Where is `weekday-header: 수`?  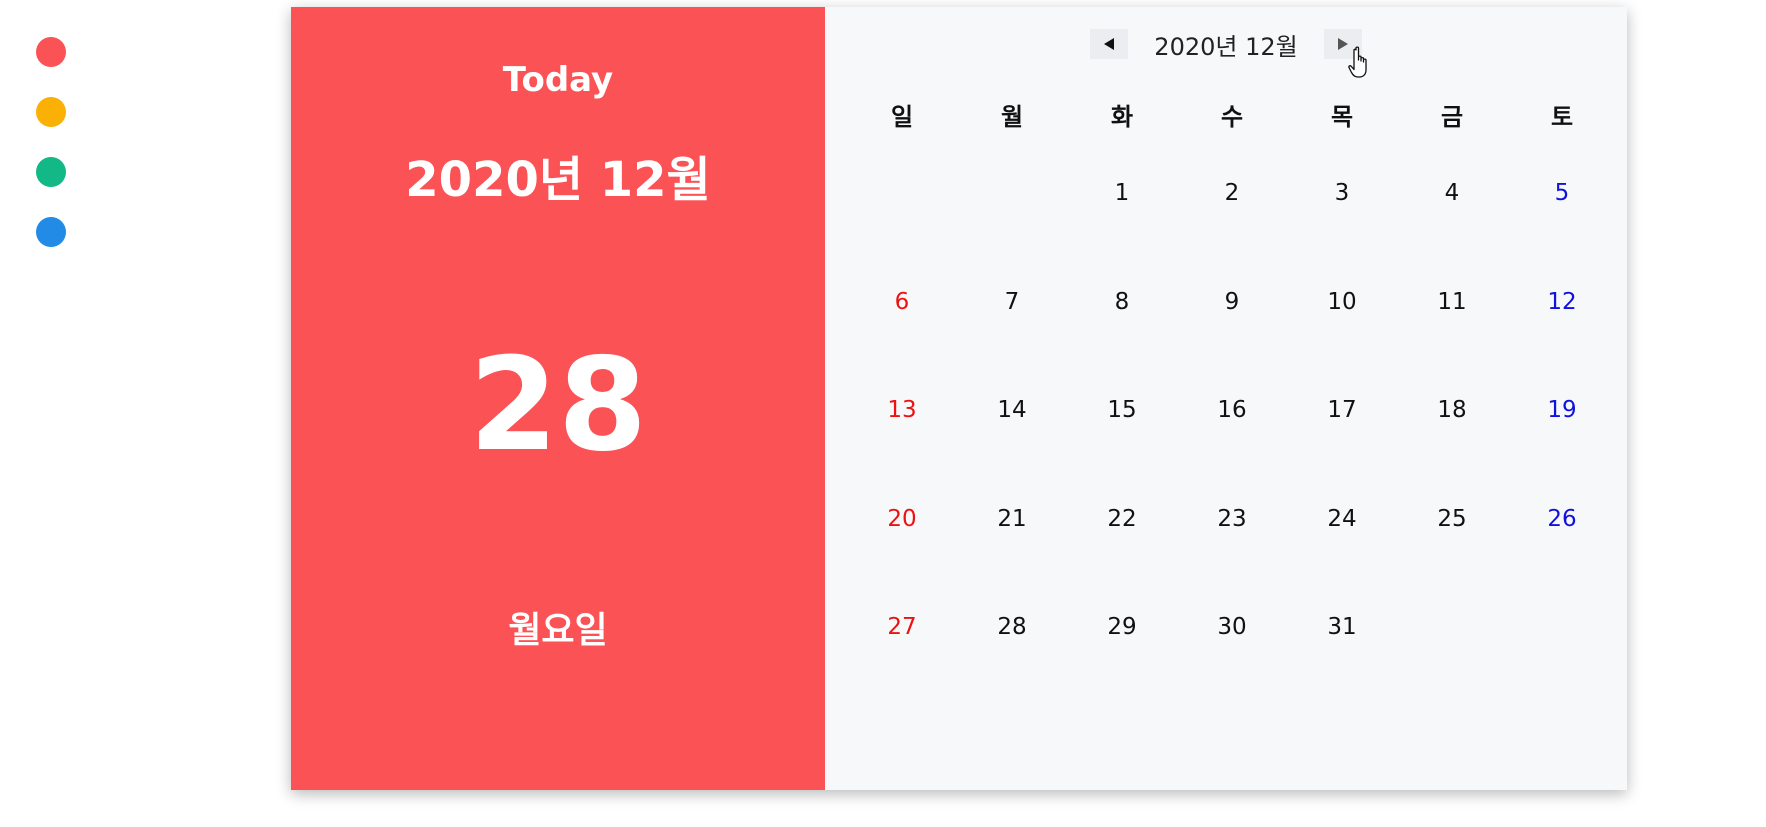 weekday-header: 수 is located at coordinates (1232, 116).